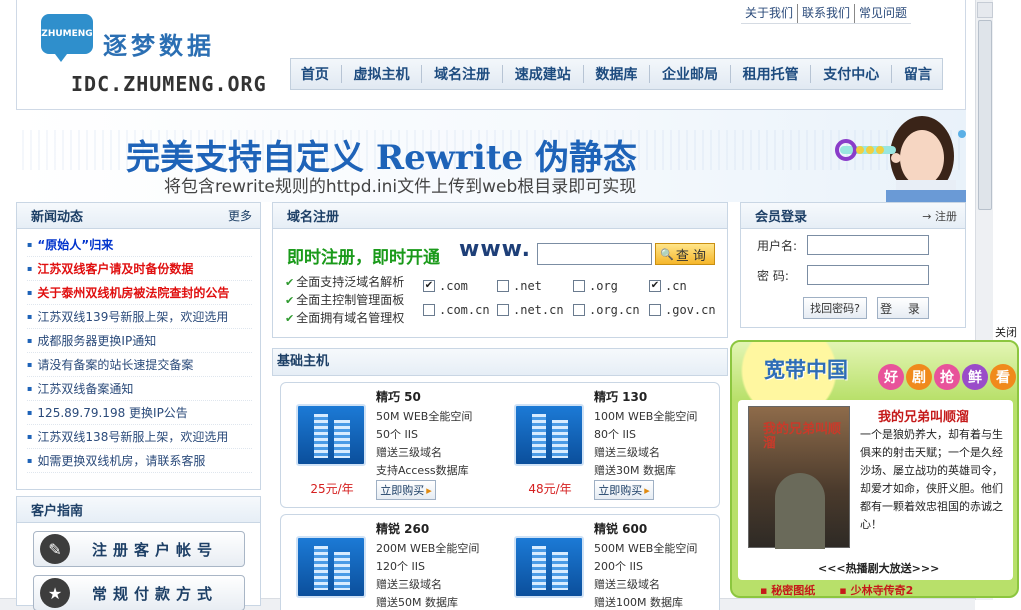 Image resolution: width=1021 pixels, height=610 pixels. Describe the element at coordinates (868, 245) in the screenshot. I see `username-input` at that location.